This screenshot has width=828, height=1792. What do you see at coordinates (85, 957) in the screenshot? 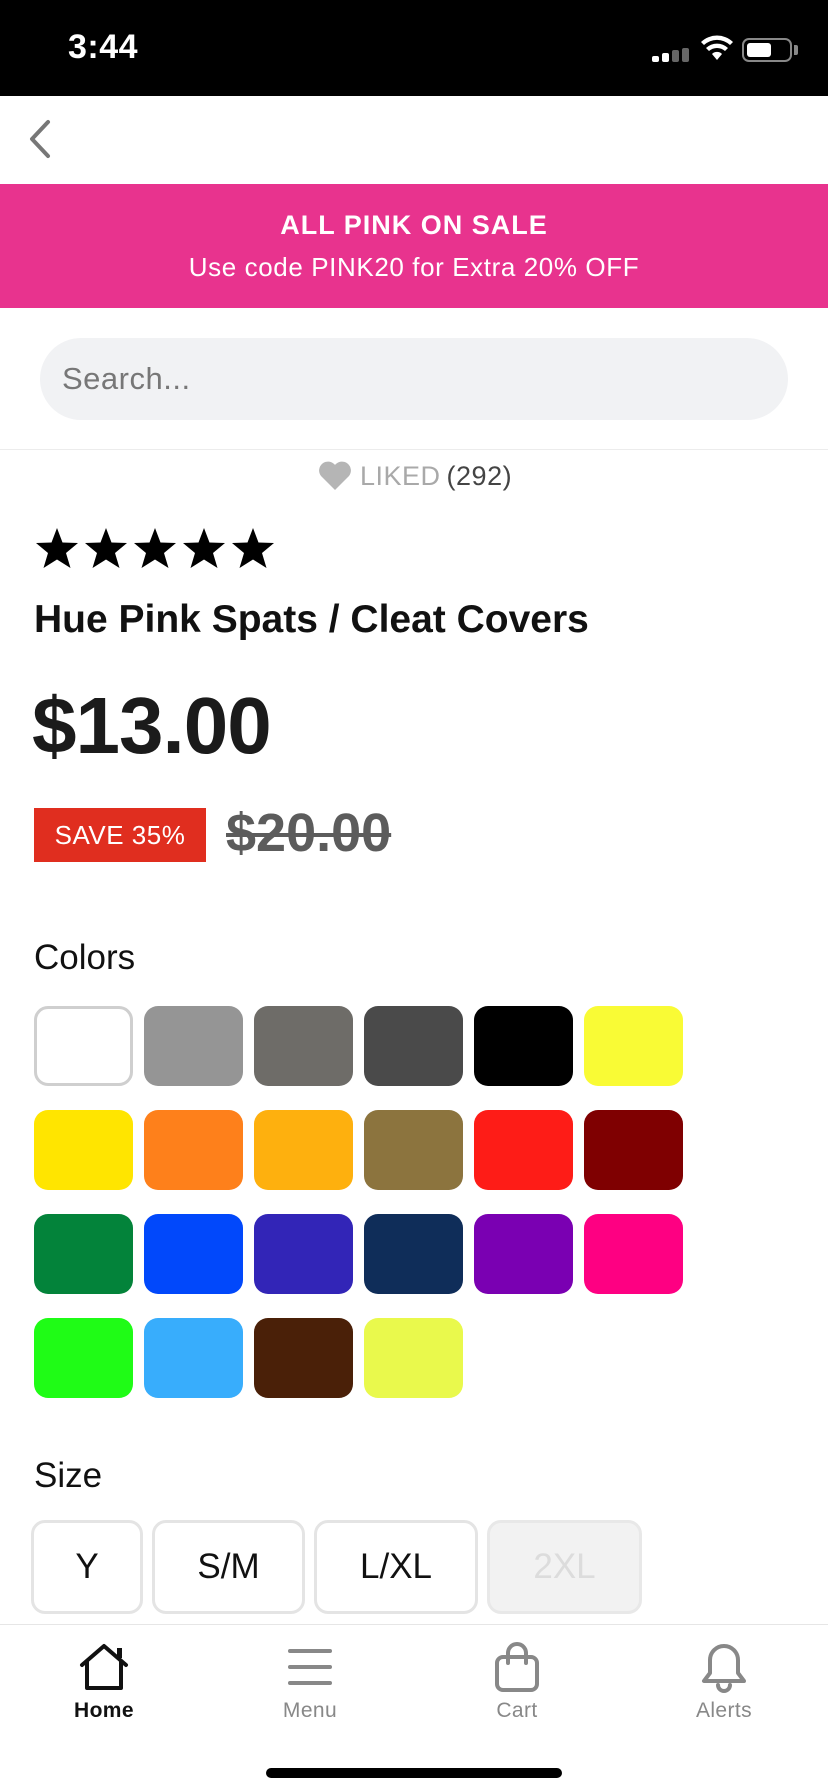
I see `colors-label: Colors` at bounding box center [85, 957].